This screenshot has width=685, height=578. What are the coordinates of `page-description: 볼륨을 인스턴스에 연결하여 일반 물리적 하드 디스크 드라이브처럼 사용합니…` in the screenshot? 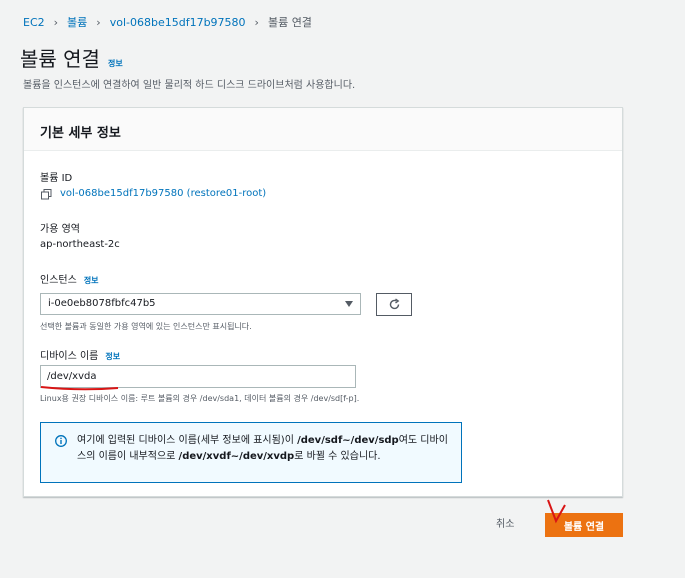 It's located at (189, 85).